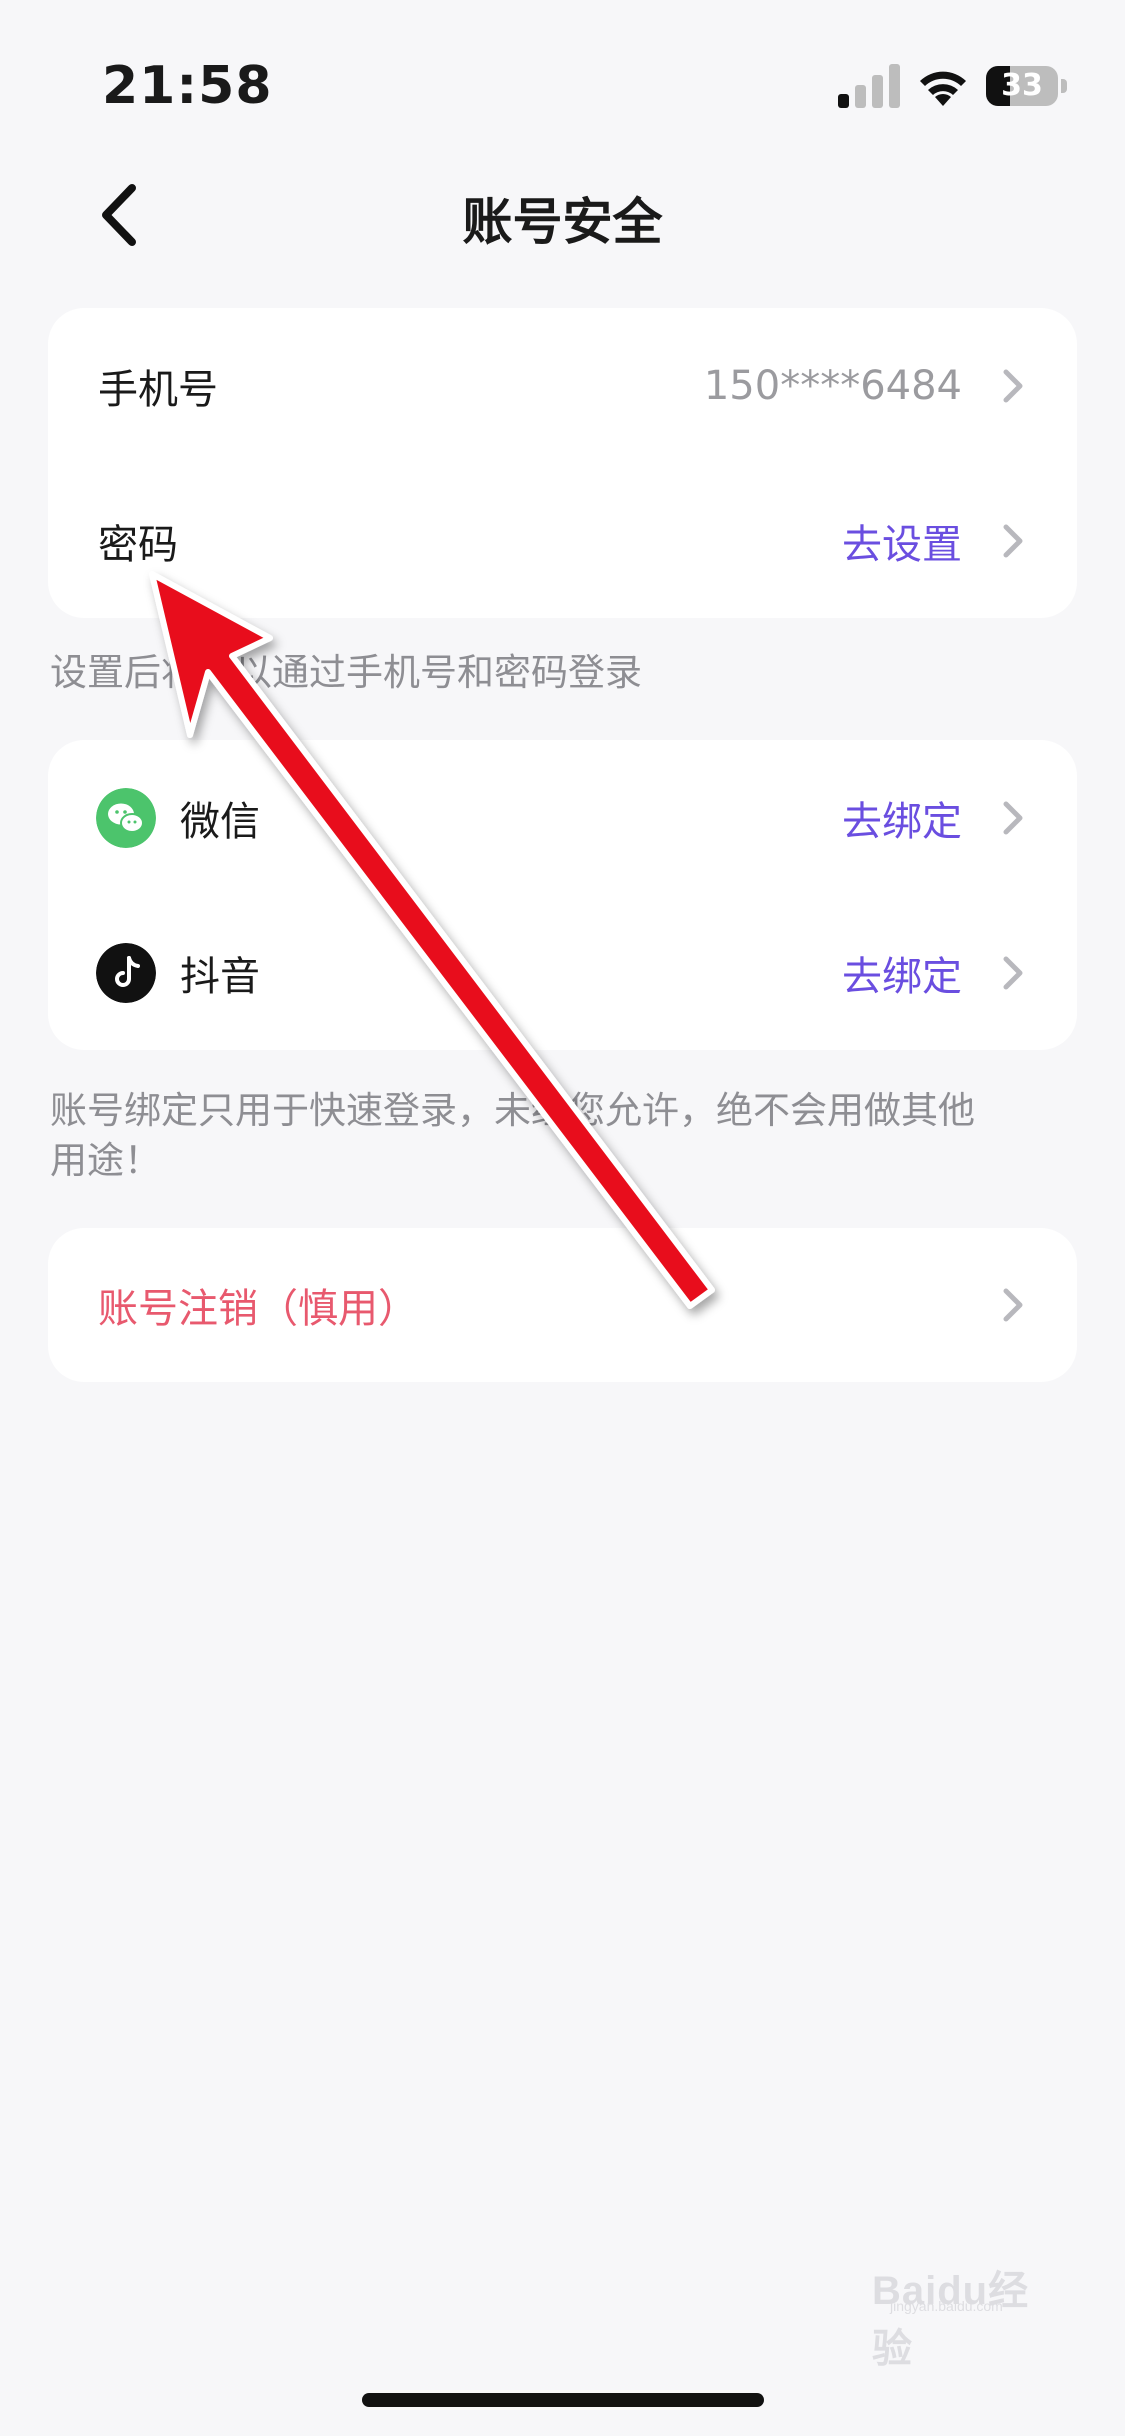  Describe the element at coordinates (126, 972) in the screenshot. I see `douyin-icon` at that location.